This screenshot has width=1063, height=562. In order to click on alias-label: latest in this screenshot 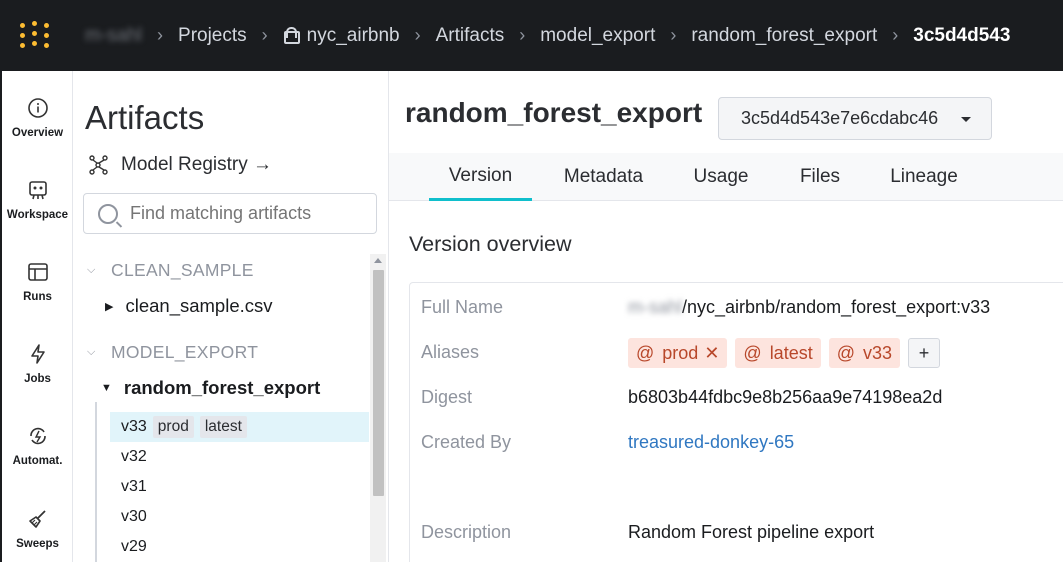, I will do `click(791, 352)`.